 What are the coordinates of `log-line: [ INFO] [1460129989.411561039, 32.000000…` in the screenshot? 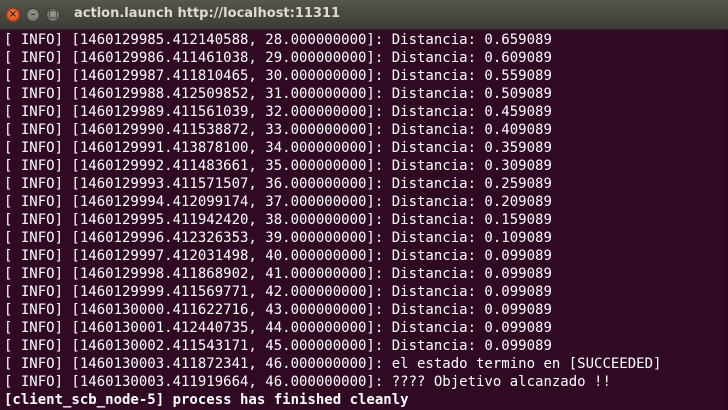 It's located at (278, 112).